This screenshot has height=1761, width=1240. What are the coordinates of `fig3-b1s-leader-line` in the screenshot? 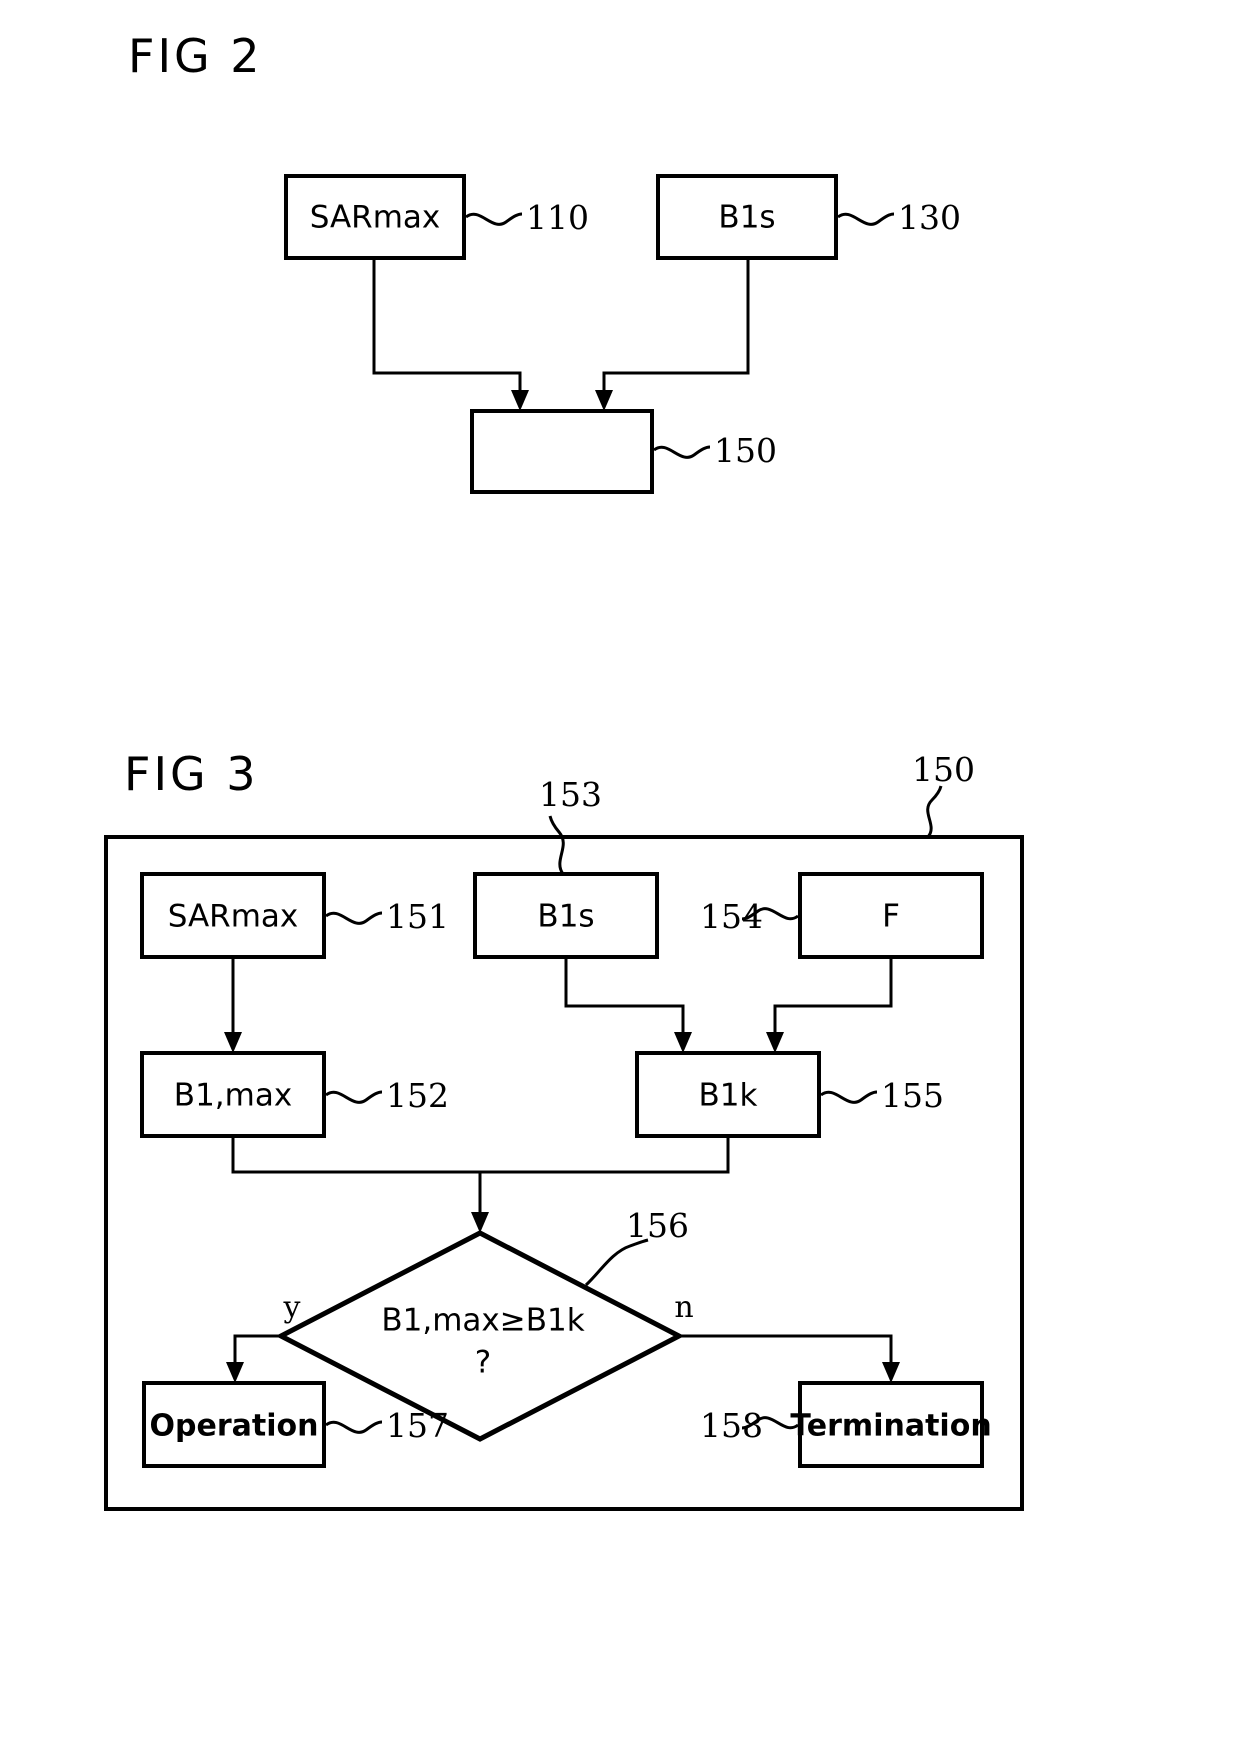 It's located at (556, 845).